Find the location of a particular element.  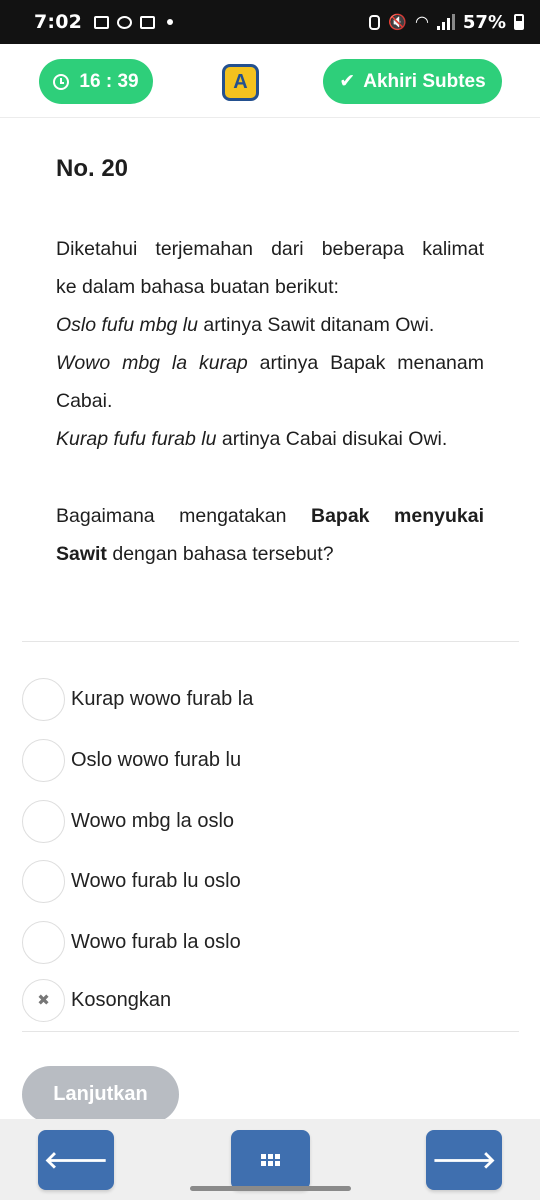

wifi-icon: ◠ is located at coordinates (421, 22).